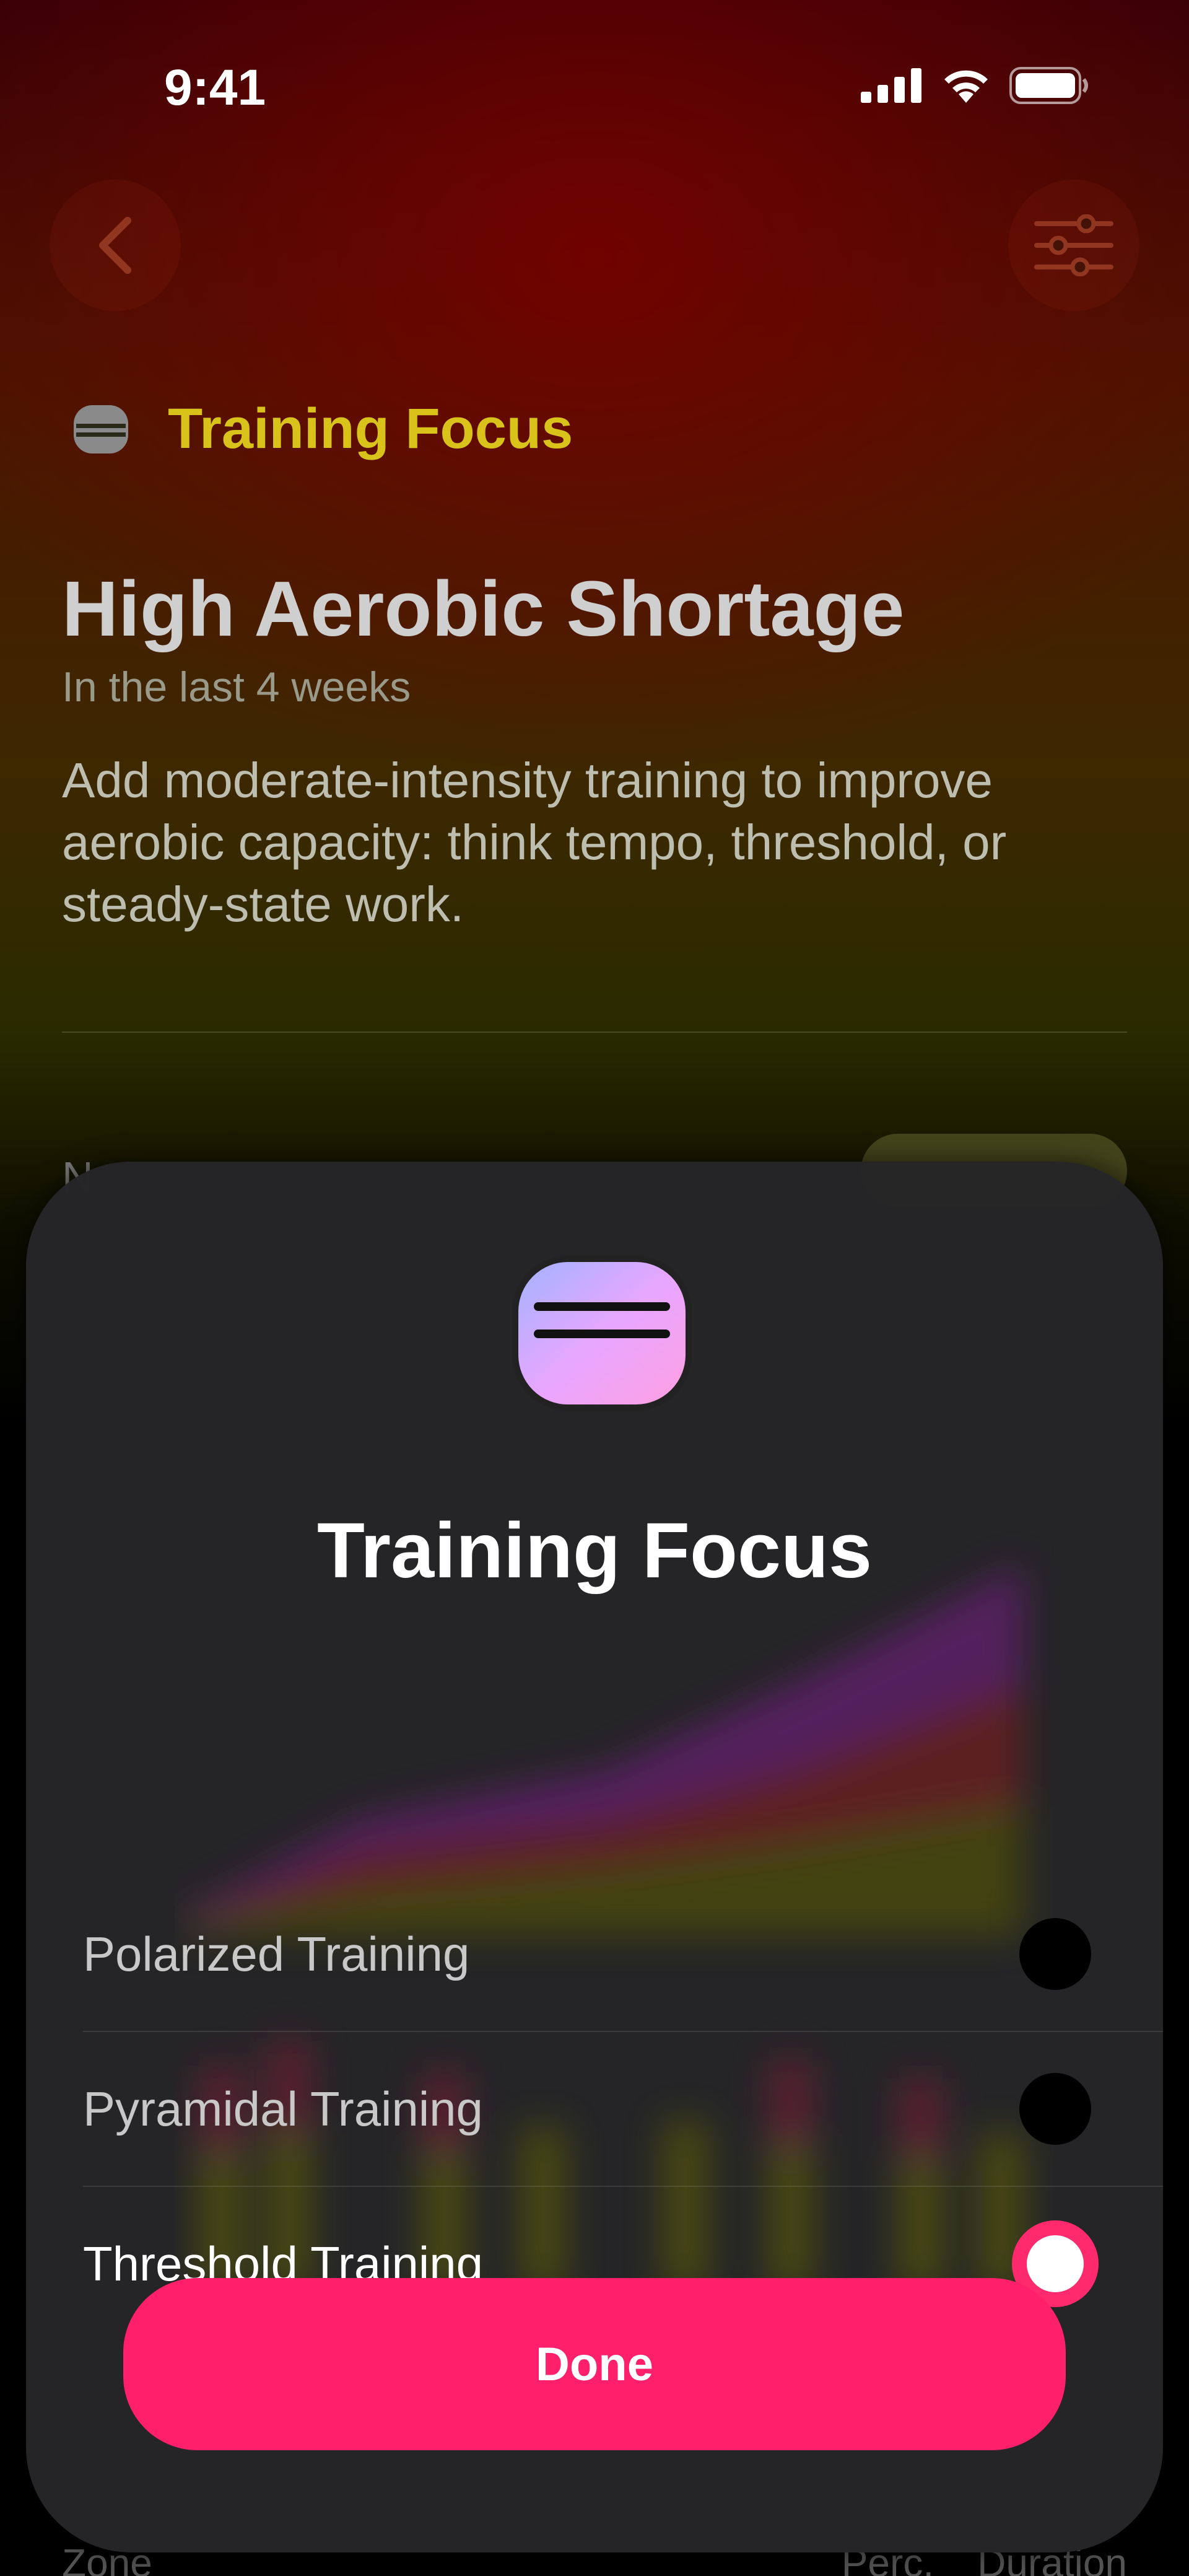  Describe the element at coordinates (891, 85) in the screenshot. I see `cellular-signal-icon` at that location.